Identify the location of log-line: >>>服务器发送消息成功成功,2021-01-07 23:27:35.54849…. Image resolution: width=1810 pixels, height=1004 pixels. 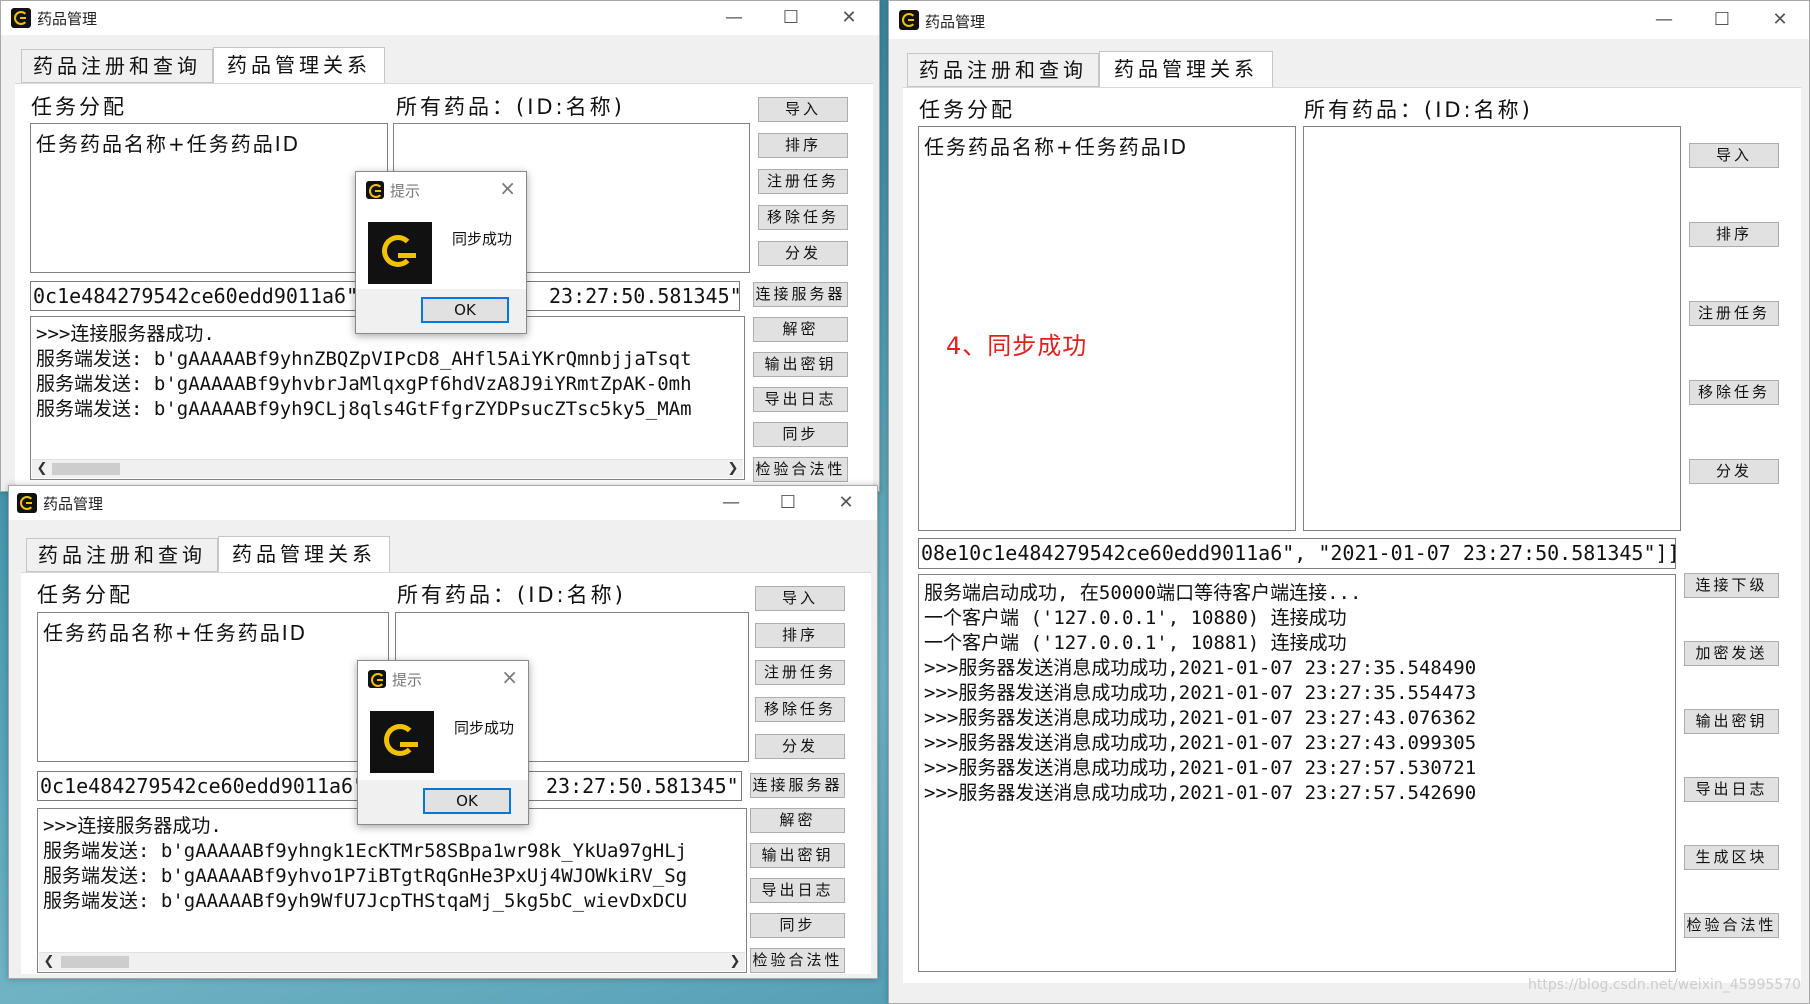
(1200, 668).